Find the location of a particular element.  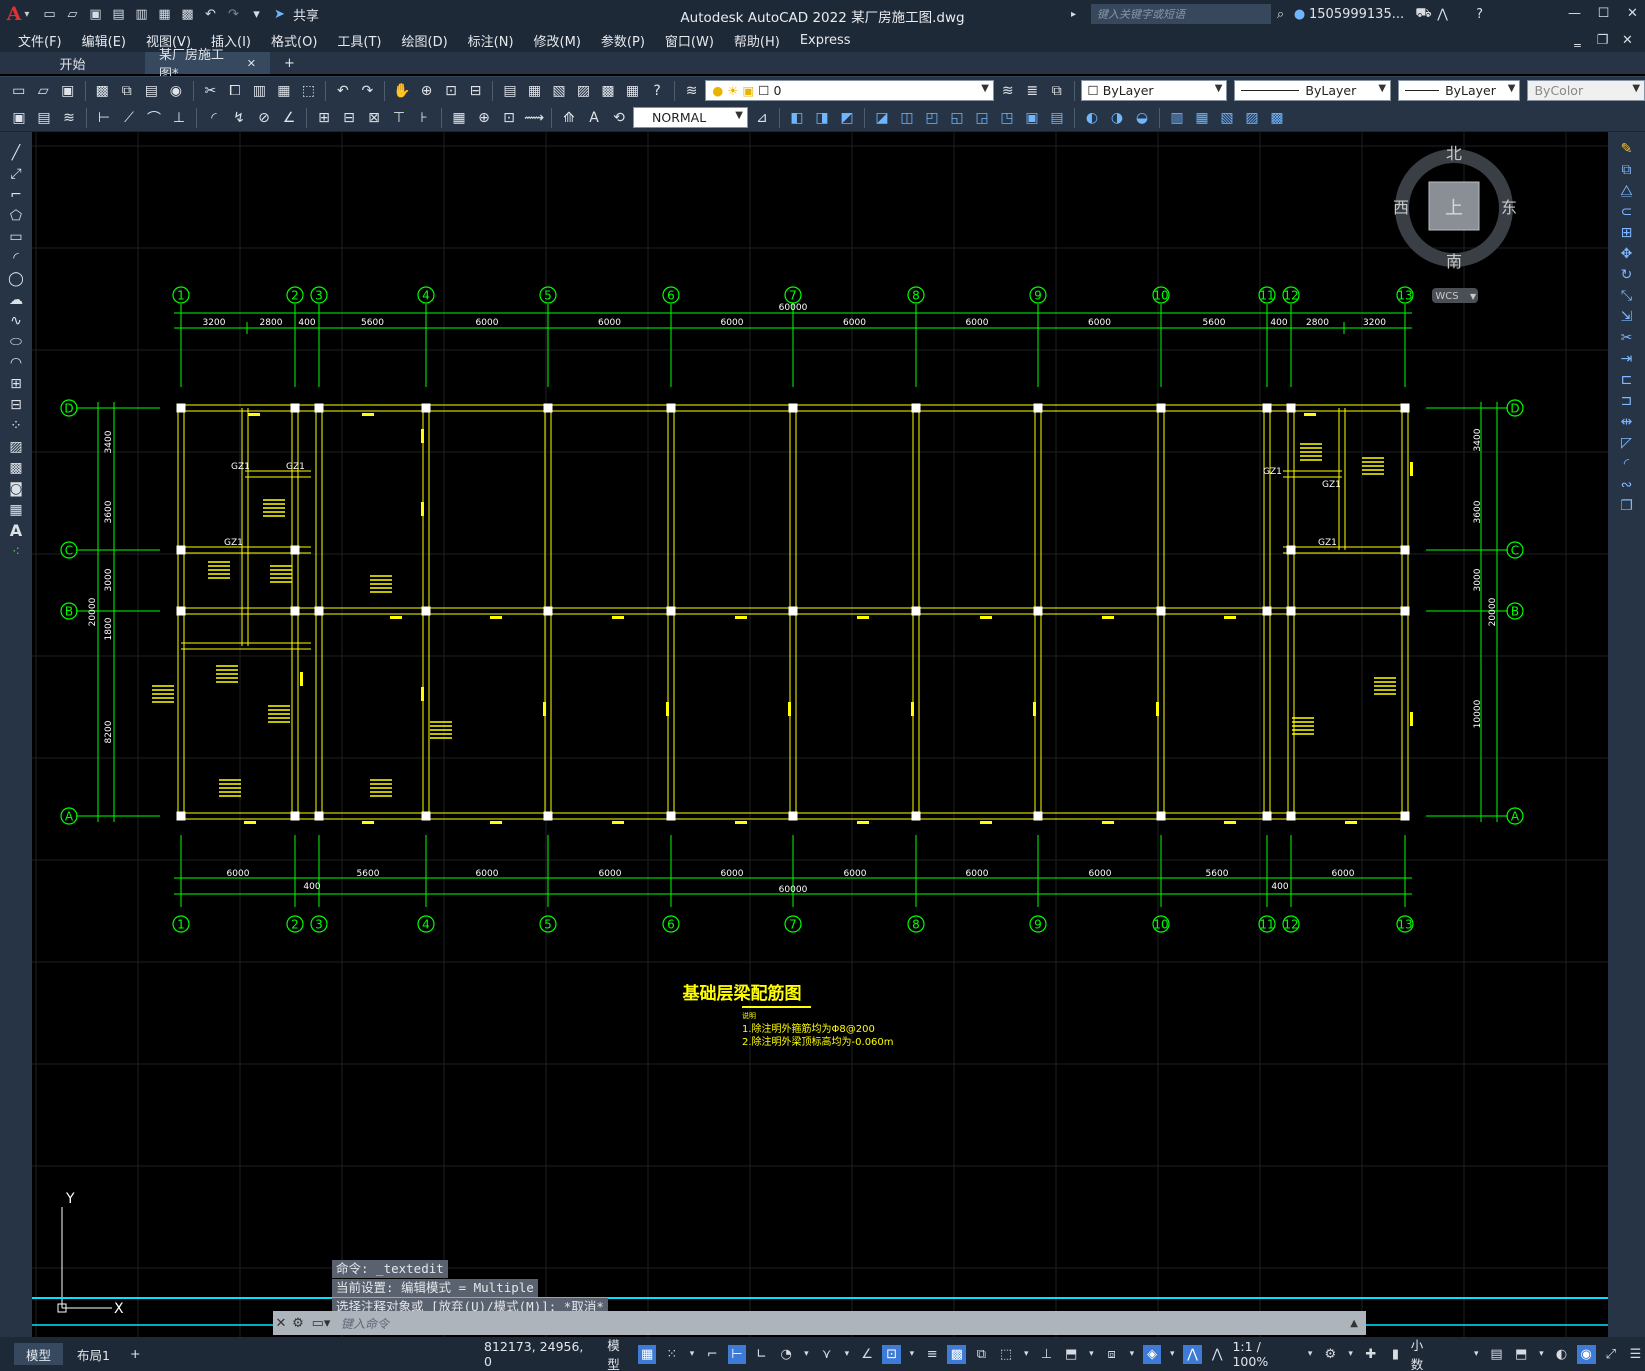

tab-start: 开始 is located at coordinates (72, 63).